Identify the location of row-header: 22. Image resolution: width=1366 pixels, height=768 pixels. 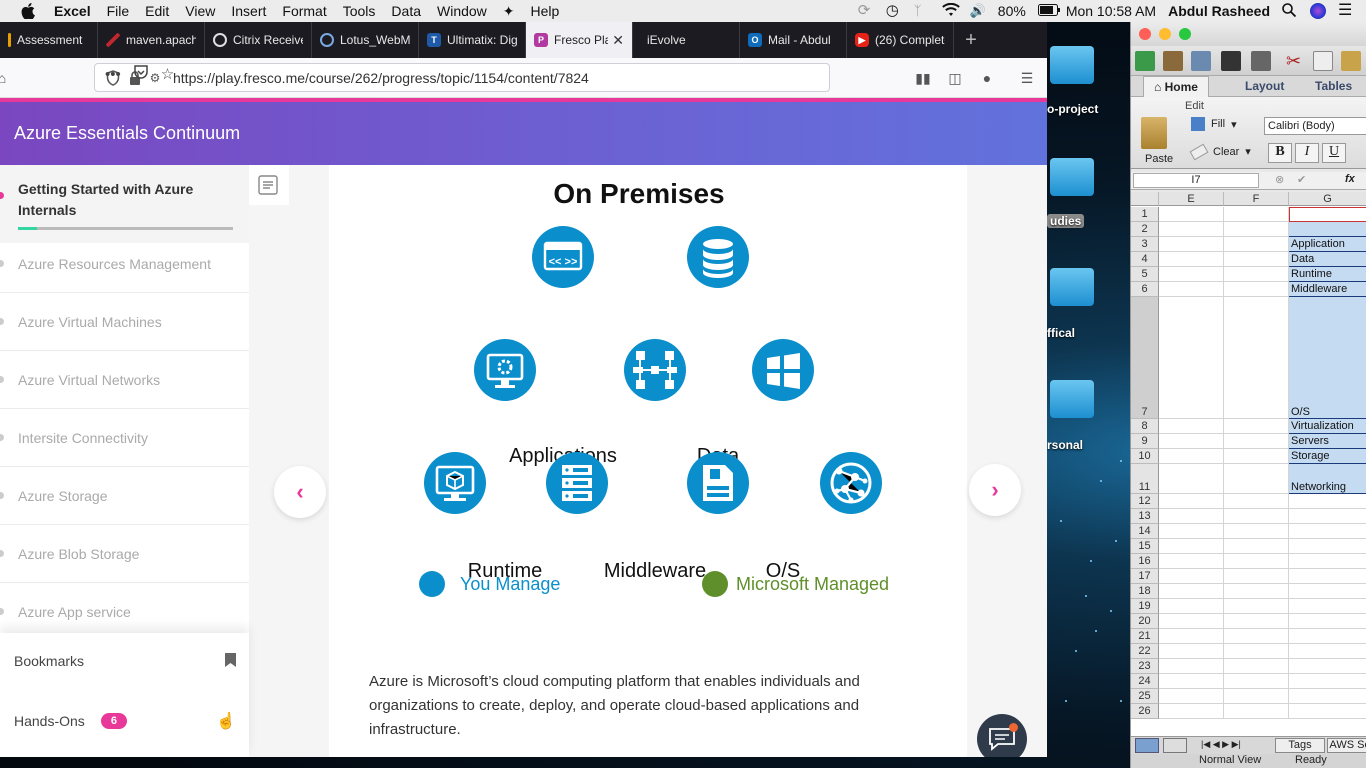
(1145, 651).